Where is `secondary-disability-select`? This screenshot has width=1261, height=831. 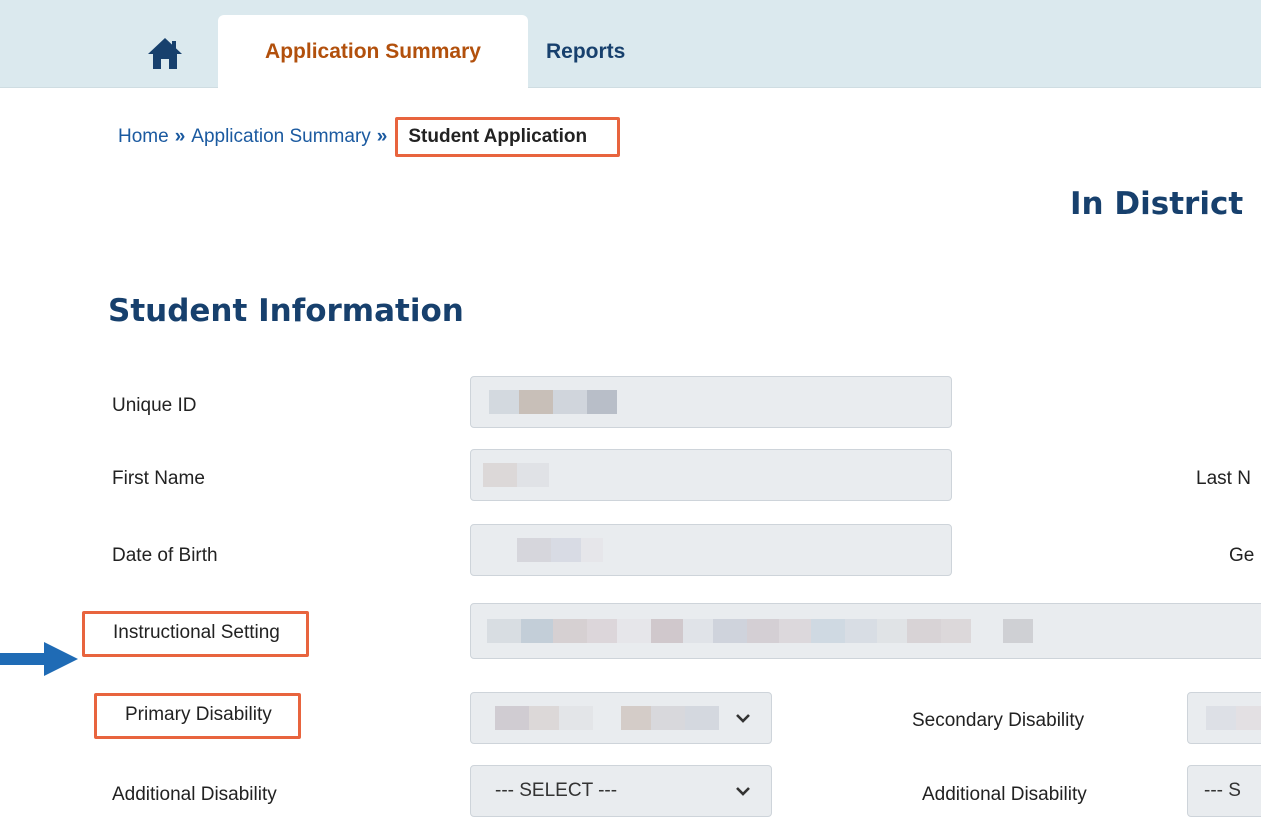
secondary-disability-select is located at coordinates (1224, 718).